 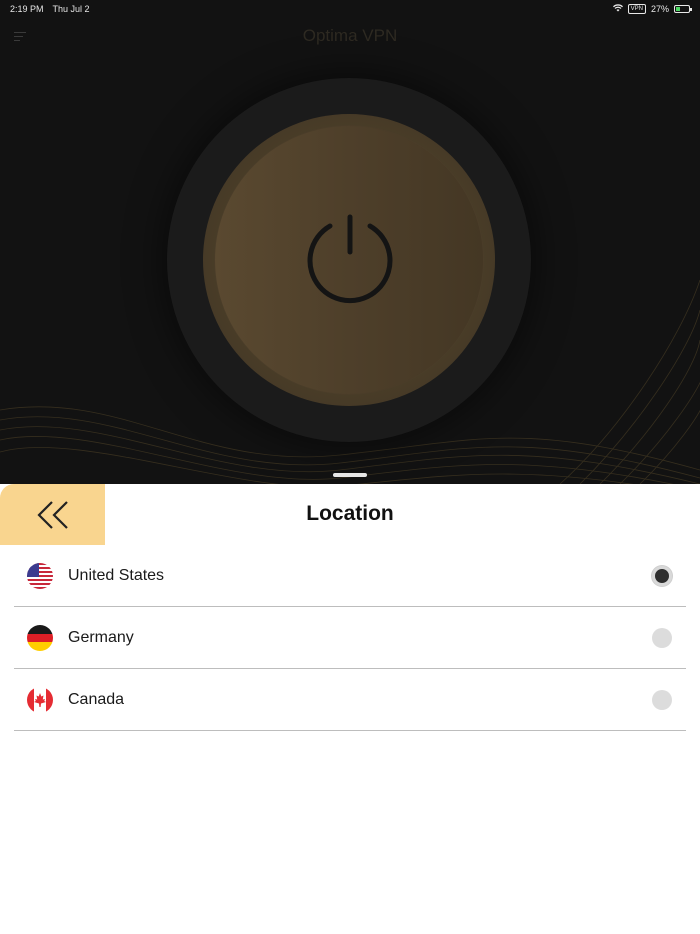 What do you see at coordinates (659, 9) in the screenshot?
I see `battery-percent: 27%` at bounding box center [659, 9].